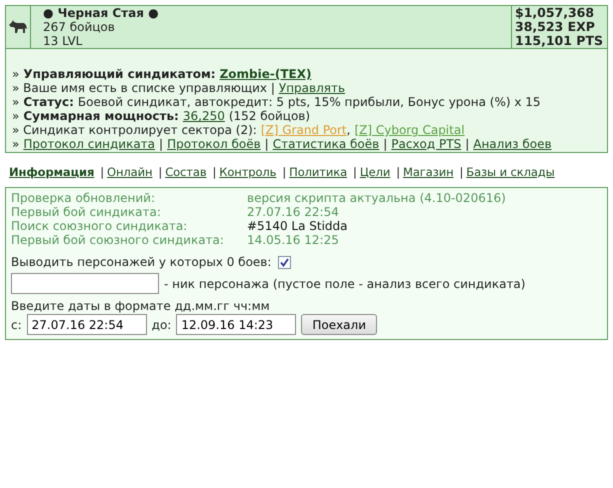 This screenshot has width=613, height=488. What do you see at coordinates (312, 88) in the screenshot?
I see `info-link: Управлять` at bounding box center [312, 88].